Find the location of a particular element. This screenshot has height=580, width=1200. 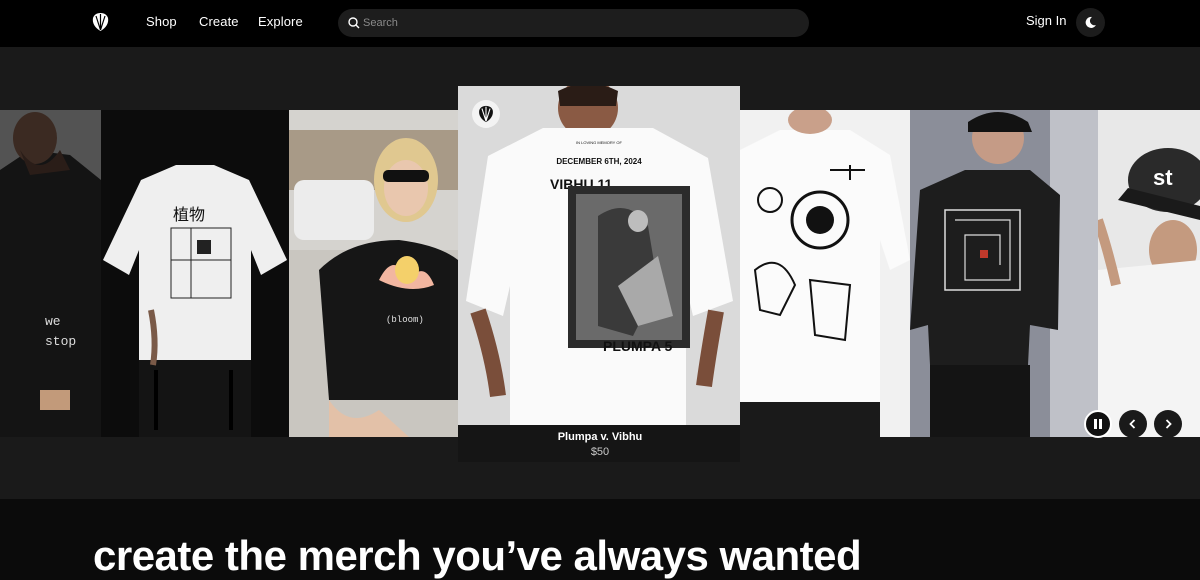

svg-text: we is located at coordinates (53, 321).